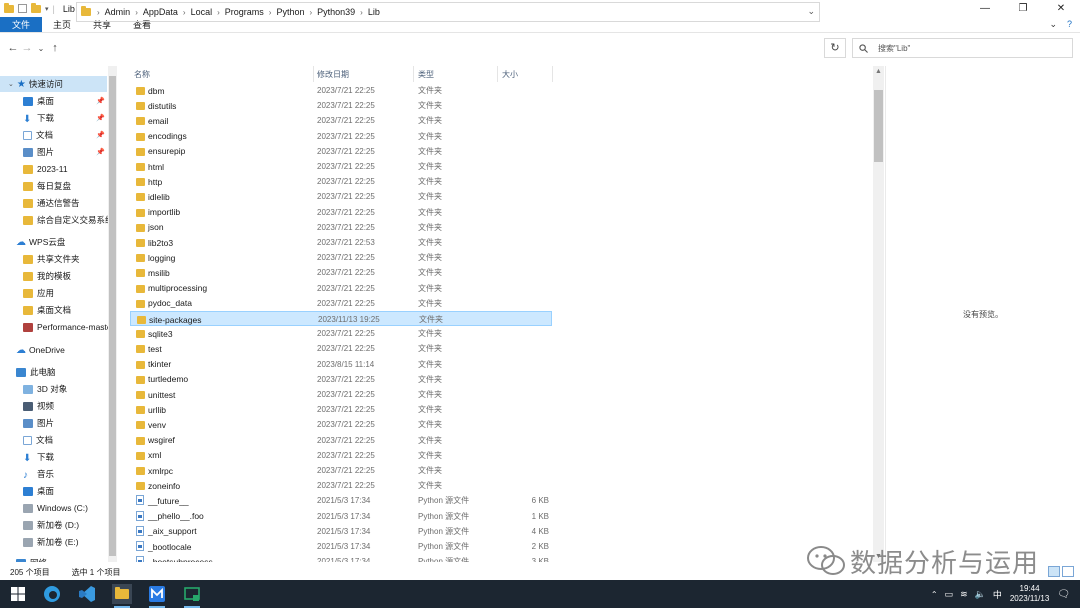 This screenshot has height=608, width=1080. Describe the element at coordinates (35, 186) in the screenshot. I see `nav-item-daily-review: 每日复盘` at that location.